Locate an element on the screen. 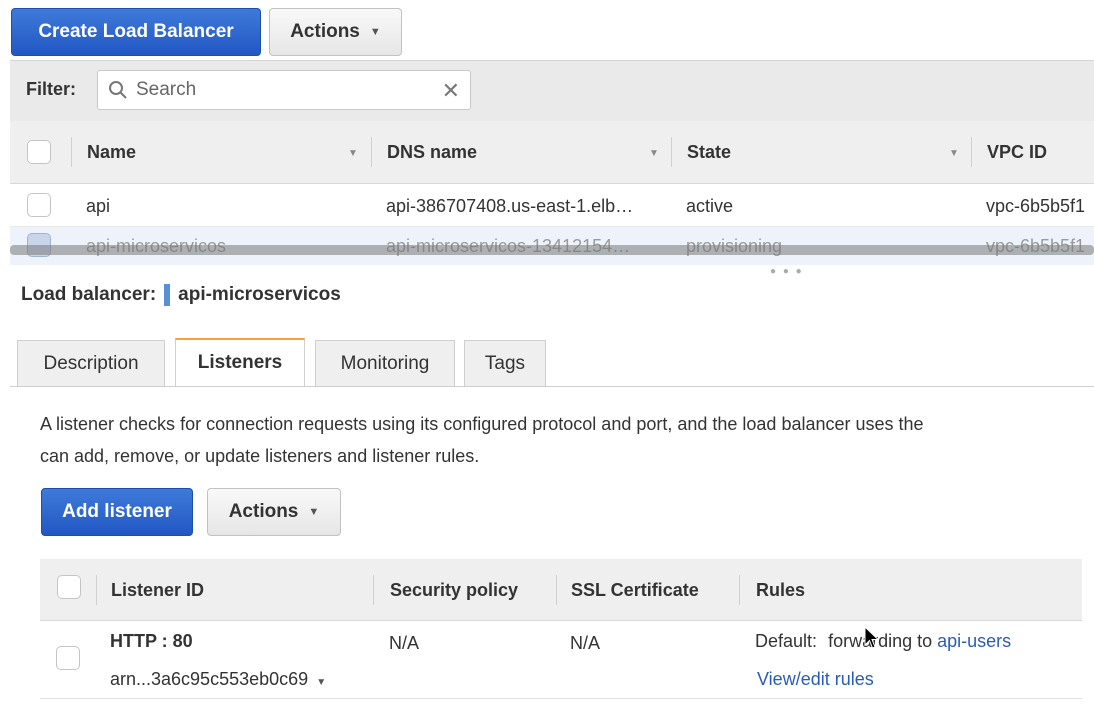 Image resolution: width=1094 pixels, height=710 pixels. tab-description: Description is located at coordinates (91, 363).